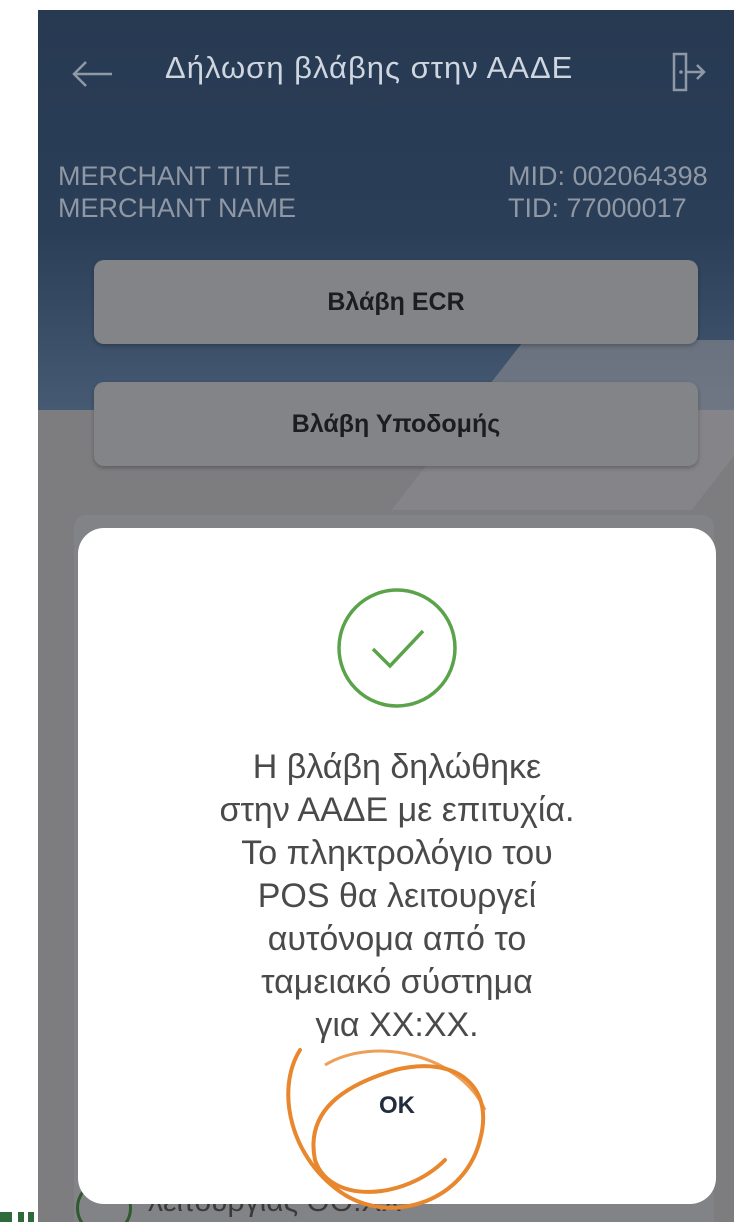 The width and height of the screenshot is (734, 1227). What do you see at coordinates (397, 650) in the screenshot?
I see `checkmark-circle-icon` at bounding box center [397, 650].